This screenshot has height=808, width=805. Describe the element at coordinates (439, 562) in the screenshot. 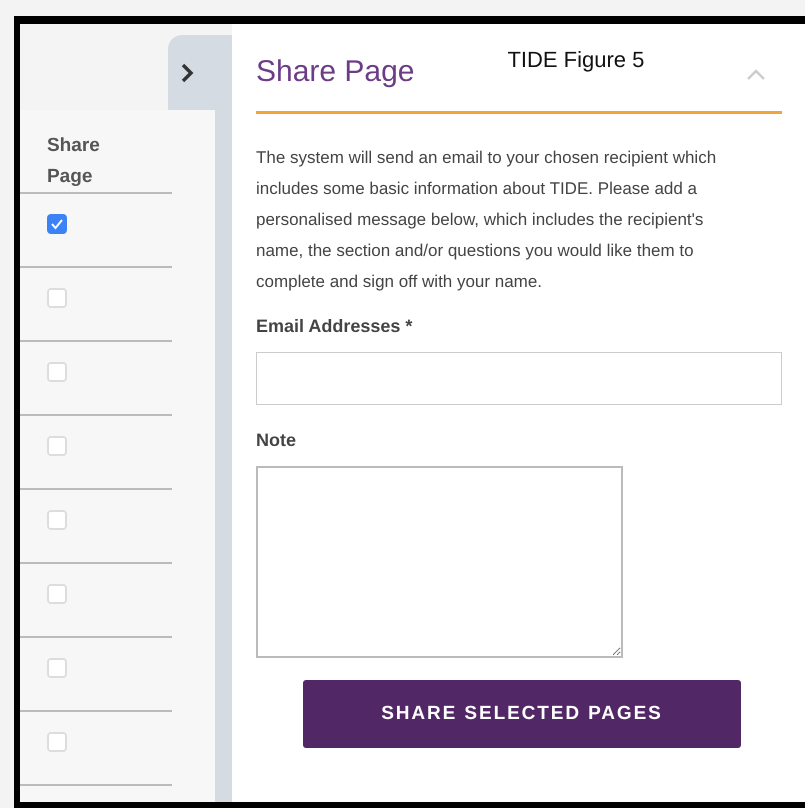

I see `note-text-area` at that location.